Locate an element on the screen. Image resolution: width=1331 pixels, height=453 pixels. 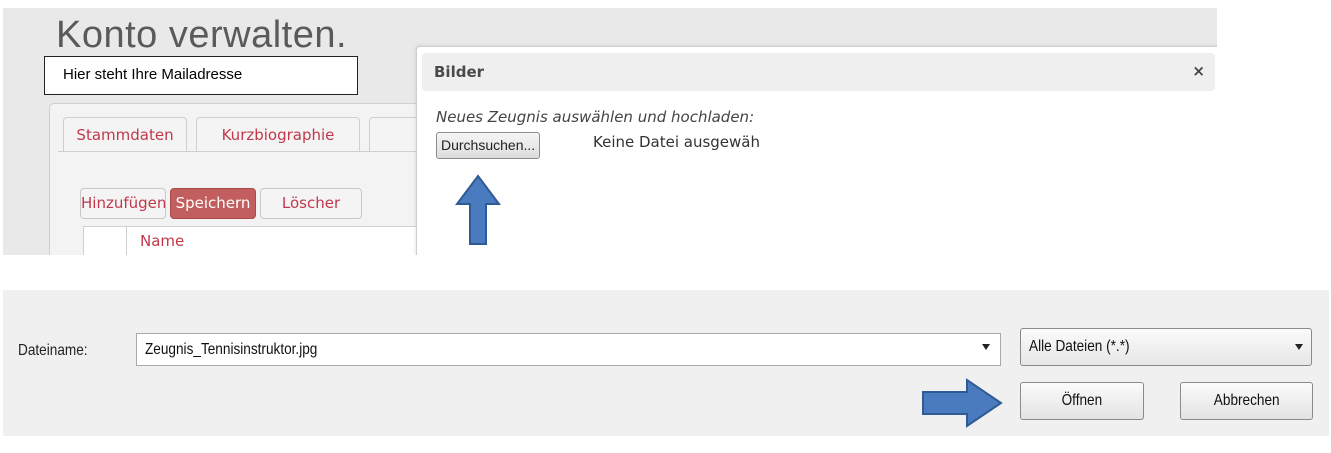
tab-stammdaten: Stammdaten is located at coordinates (125, 134).